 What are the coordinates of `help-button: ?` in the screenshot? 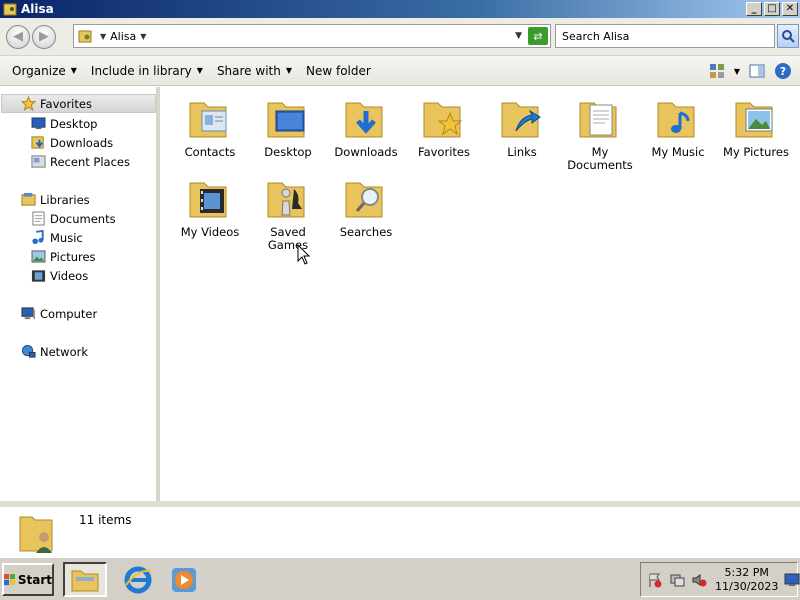 It's located at (783, 71).